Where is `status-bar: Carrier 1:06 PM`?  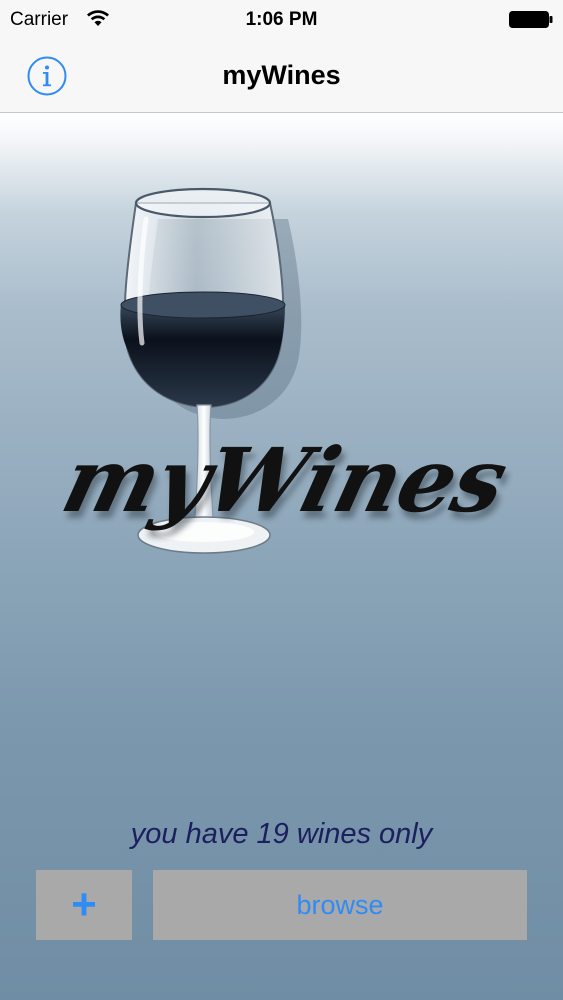
status-bar: Carrier 1:06 PM is located at coordinates (281, 20).